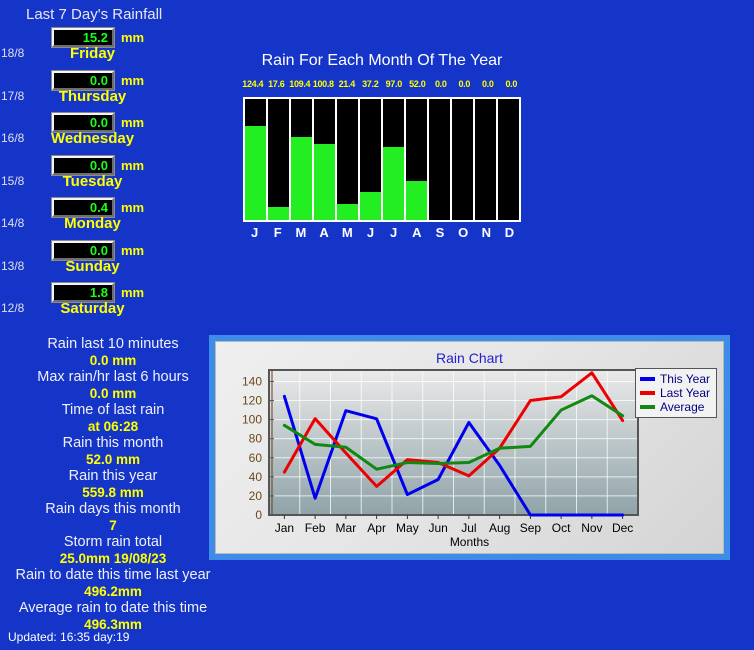  Describe the element at coordinates (509, 232) in the screenshot. I see `monthly-axis-label: D` at that location.